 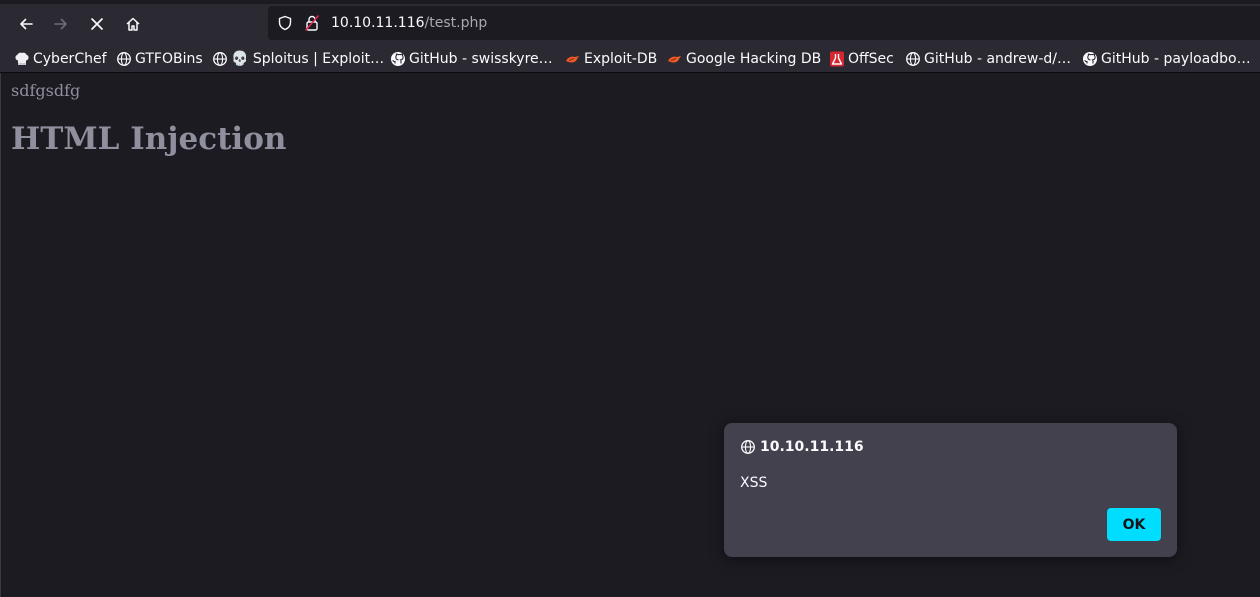 I want to click on ok-button: OK, so click(x=1134, y=524).